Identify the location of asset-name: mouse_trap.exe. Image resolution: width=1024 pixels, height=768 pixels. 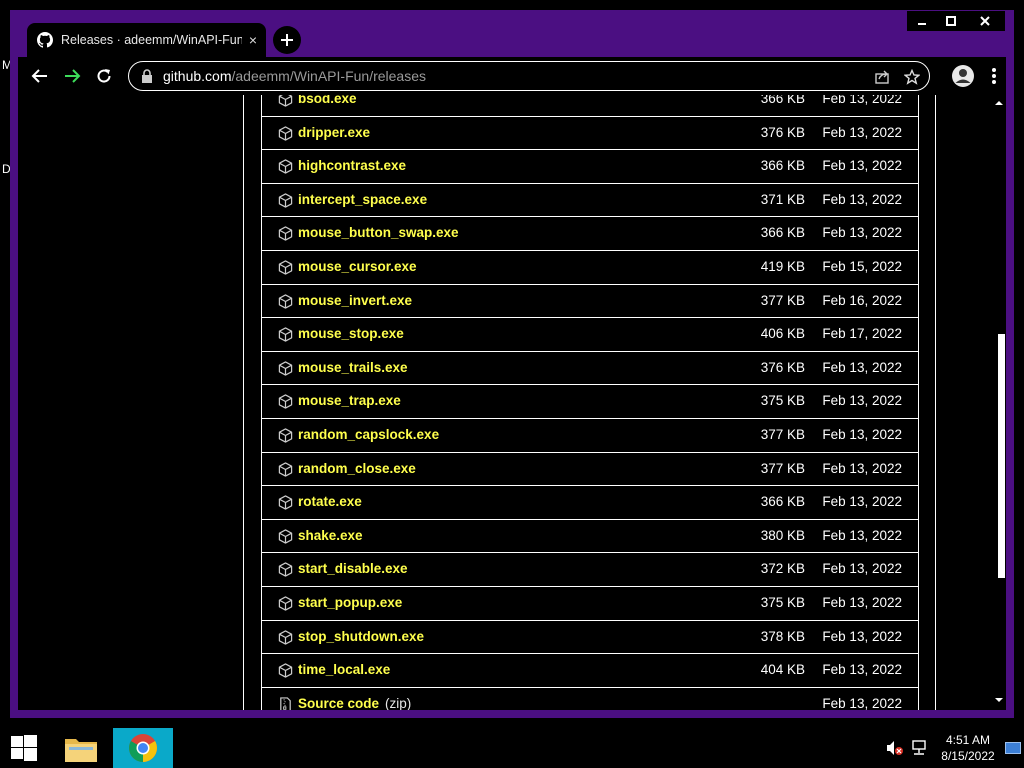
(349, 401).